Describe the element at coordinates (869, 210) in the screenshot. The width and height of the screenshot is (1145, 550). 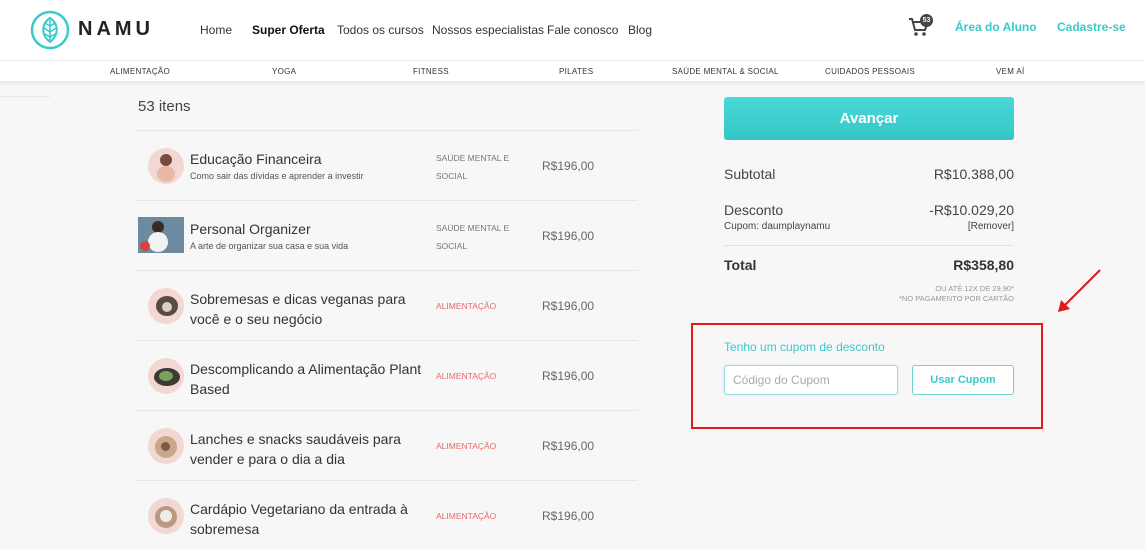
I see `discount-row: Desconto -R$10.029,20` at that location.